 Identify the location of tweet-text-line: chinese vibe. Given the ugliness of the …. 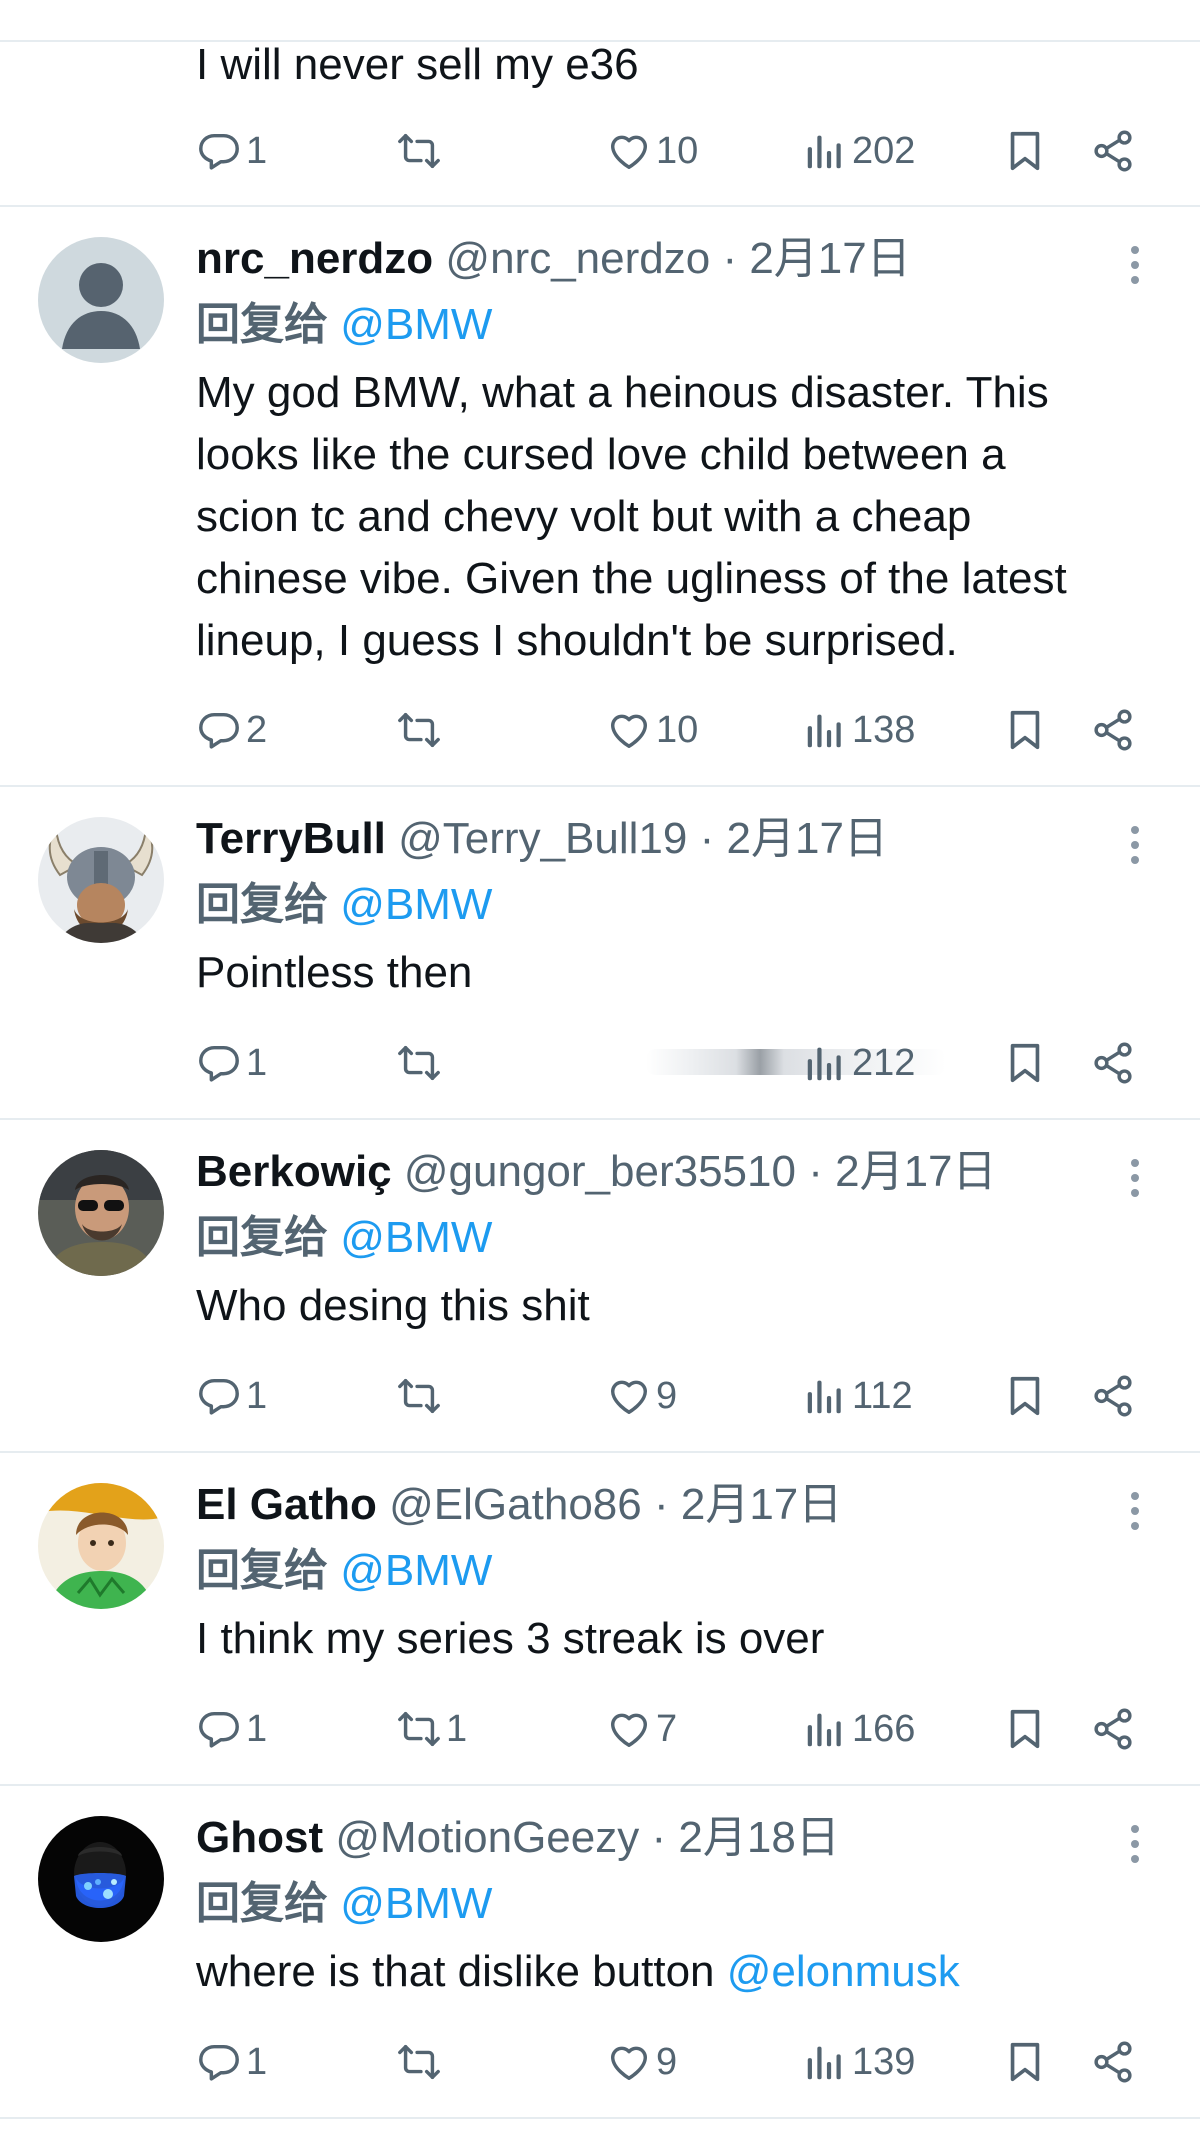
(631, 578).